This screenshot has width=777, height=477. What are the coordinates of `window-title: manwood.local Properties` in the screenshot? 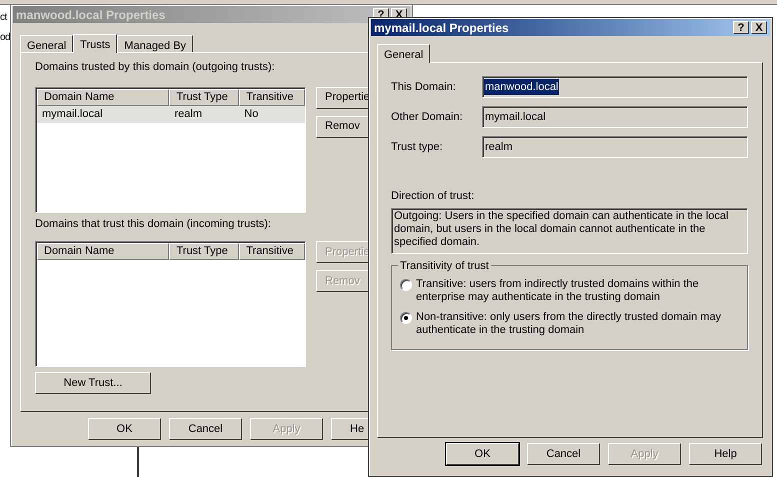 It's located at (91, 15).